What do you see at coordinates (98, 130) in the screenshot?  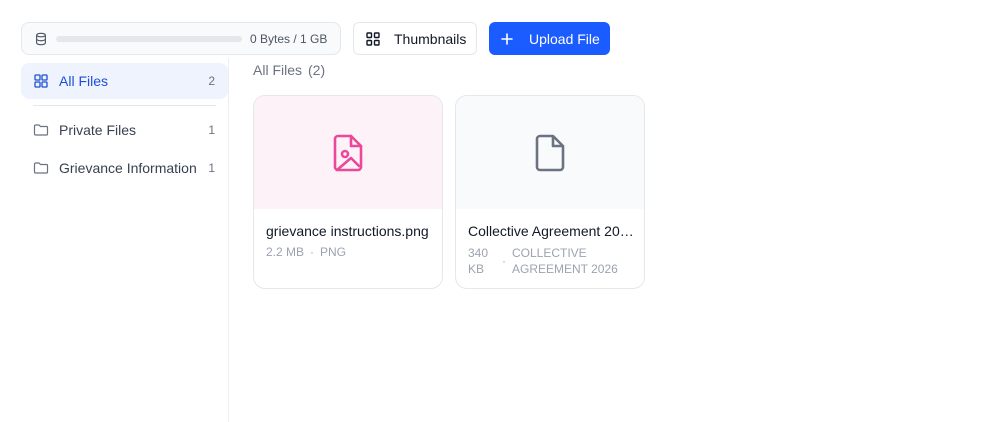 I see `sidebar-item-label: Private Files` at bounding box center [98, 130].